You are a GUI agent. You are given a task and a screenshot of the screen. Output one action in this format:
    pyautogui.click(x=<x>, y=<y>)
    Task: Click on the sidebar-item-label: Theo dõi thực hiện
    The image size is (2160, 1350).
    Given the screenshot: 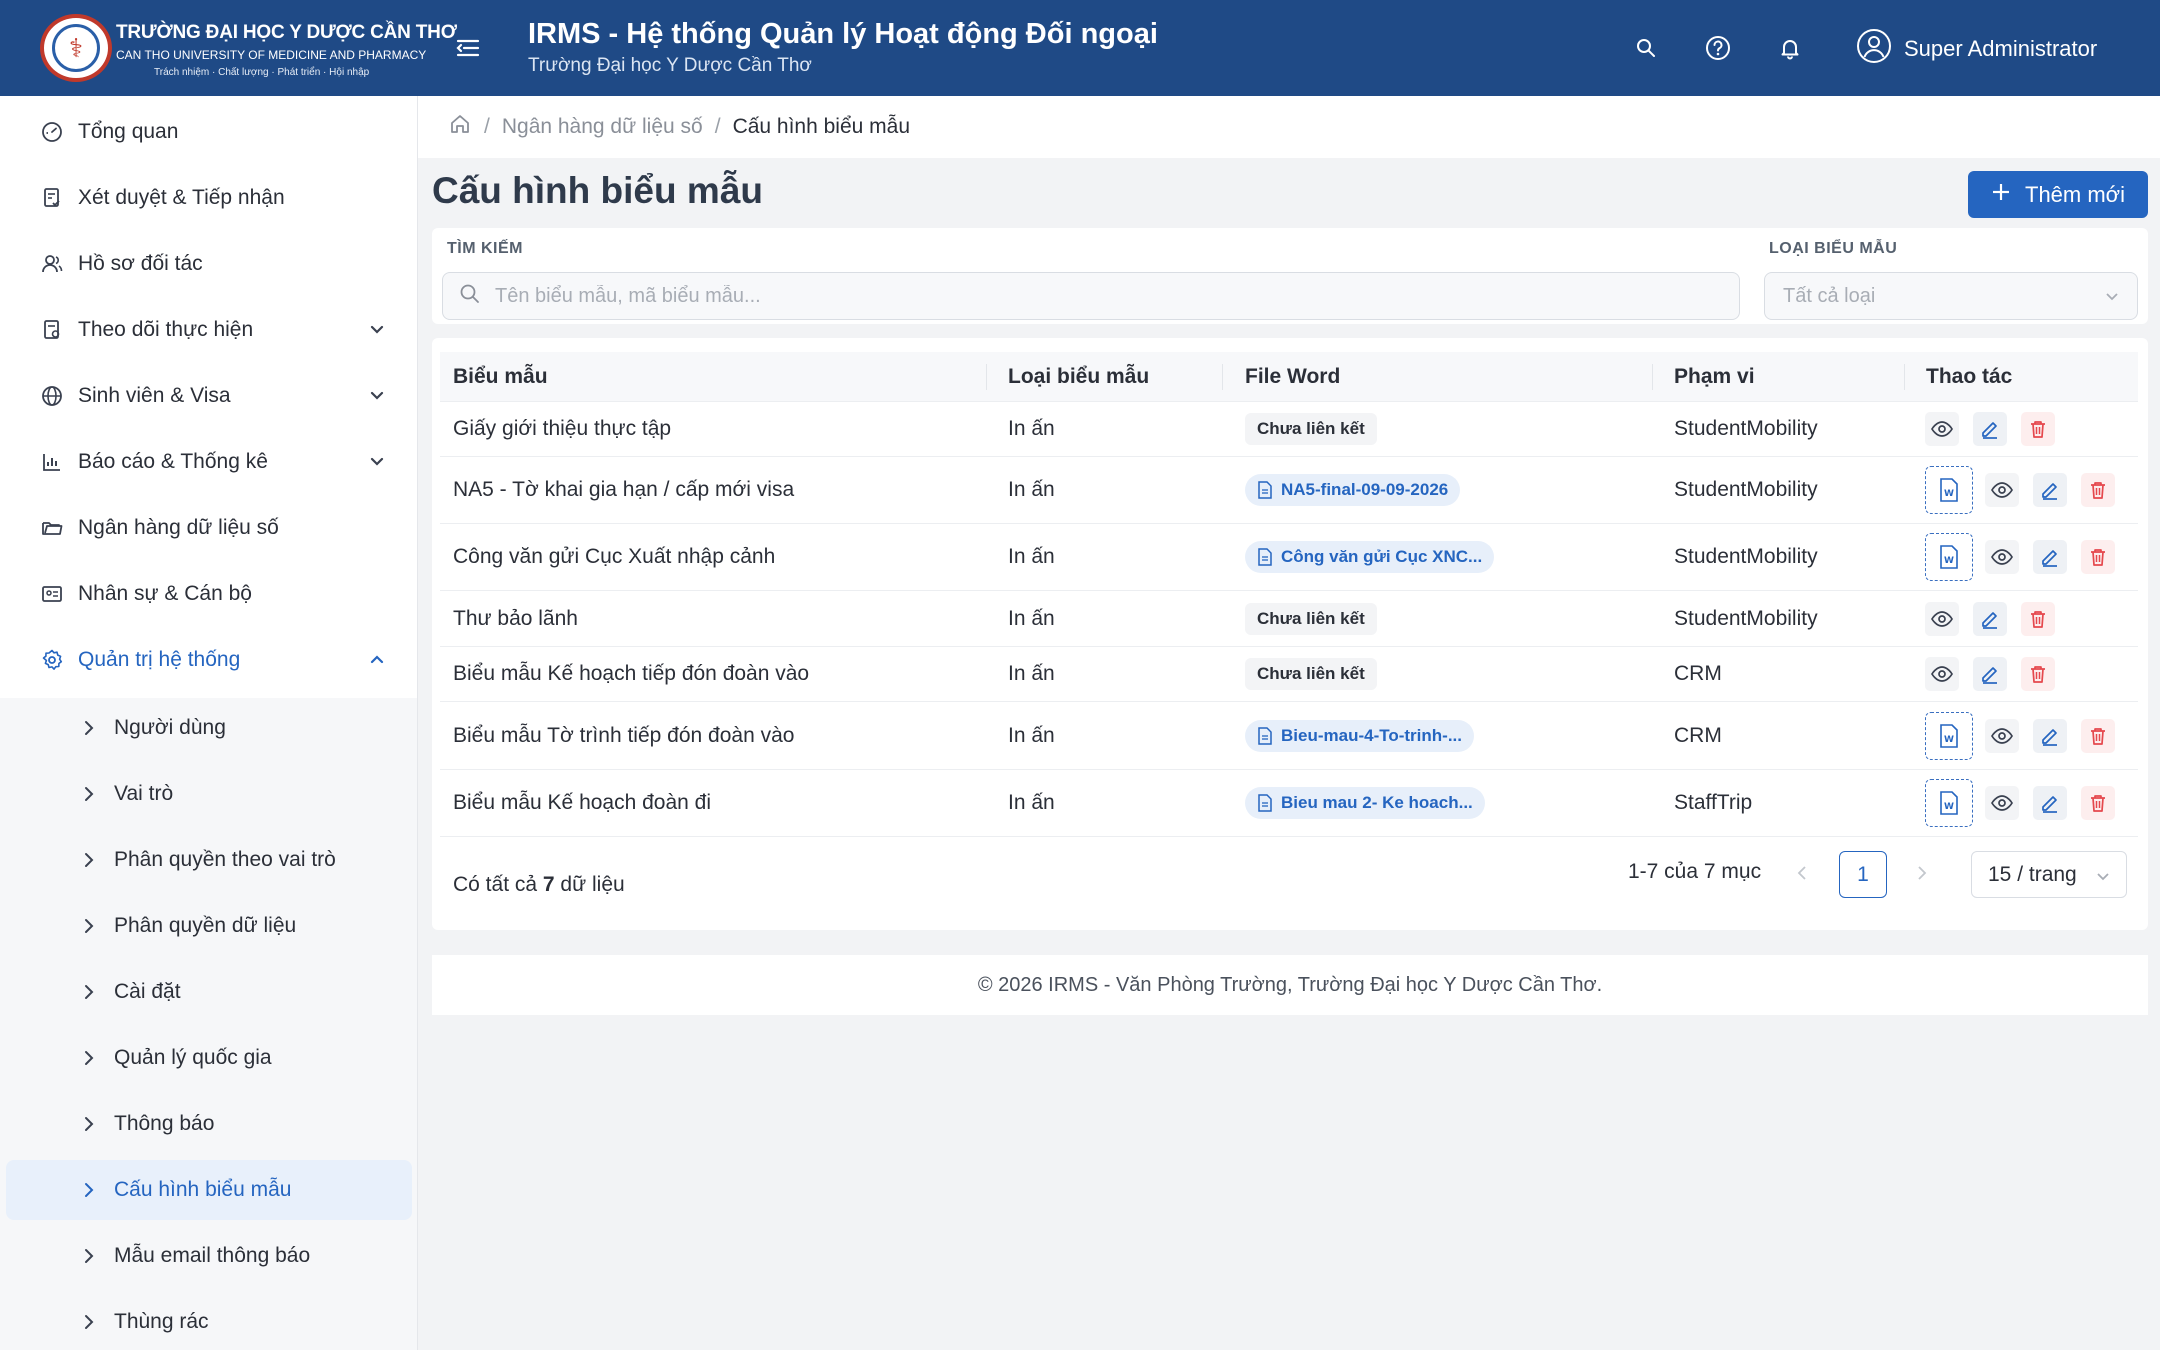 What is the action you would take?
    pyautogui.click(x=166, y=329)
    